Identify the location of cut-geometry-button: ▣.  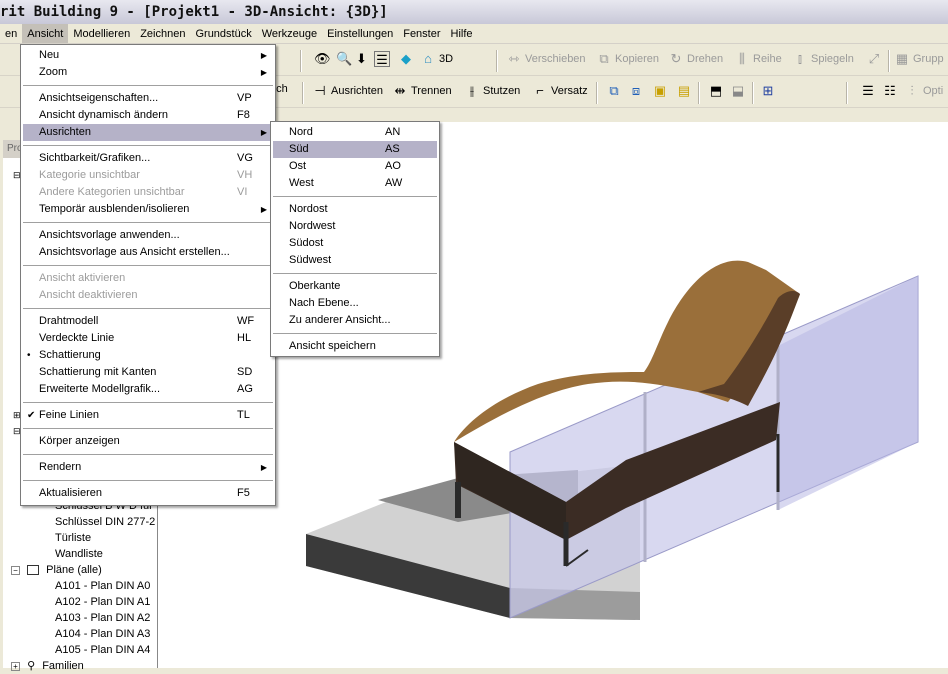
(660, 91).